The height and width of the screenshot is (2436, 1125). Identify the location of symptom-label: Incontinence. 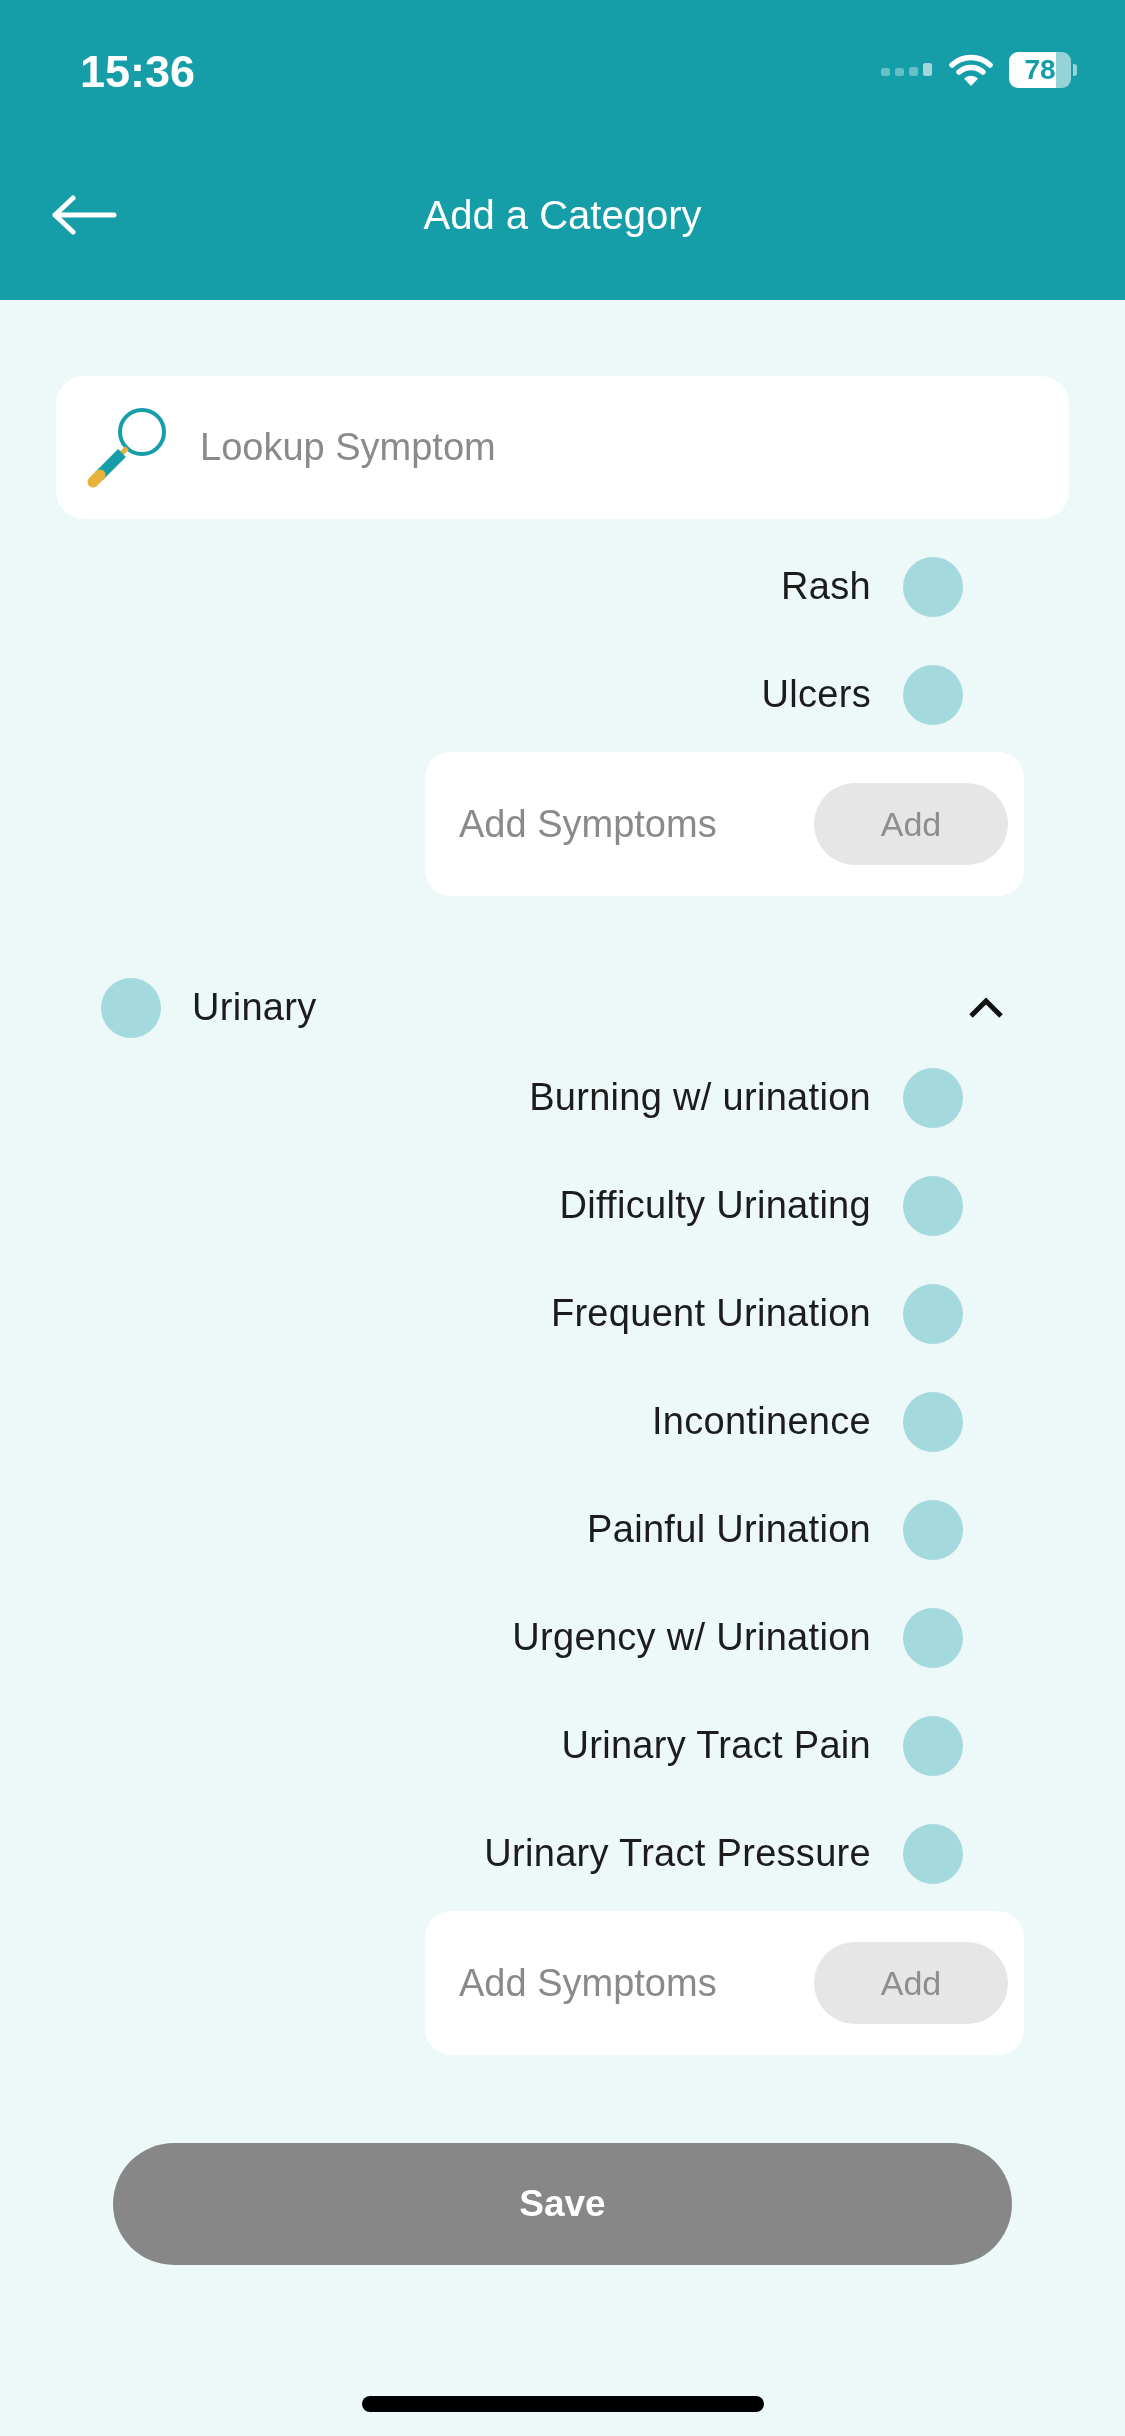
(761, 1422).